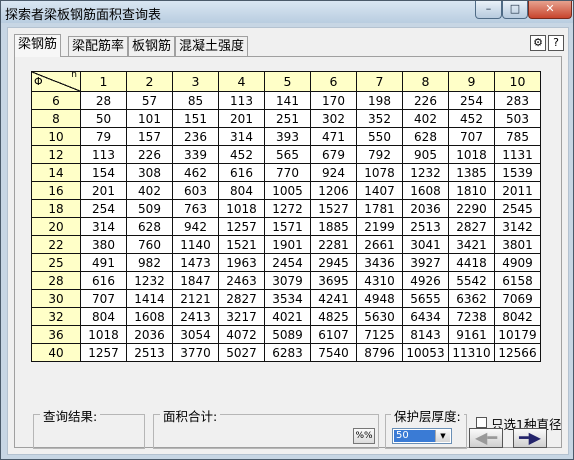 The image size is (574, 460). Describe the element at coordinates (195, 262) in the screenshot. I see `table-cell: 1473` at that location.